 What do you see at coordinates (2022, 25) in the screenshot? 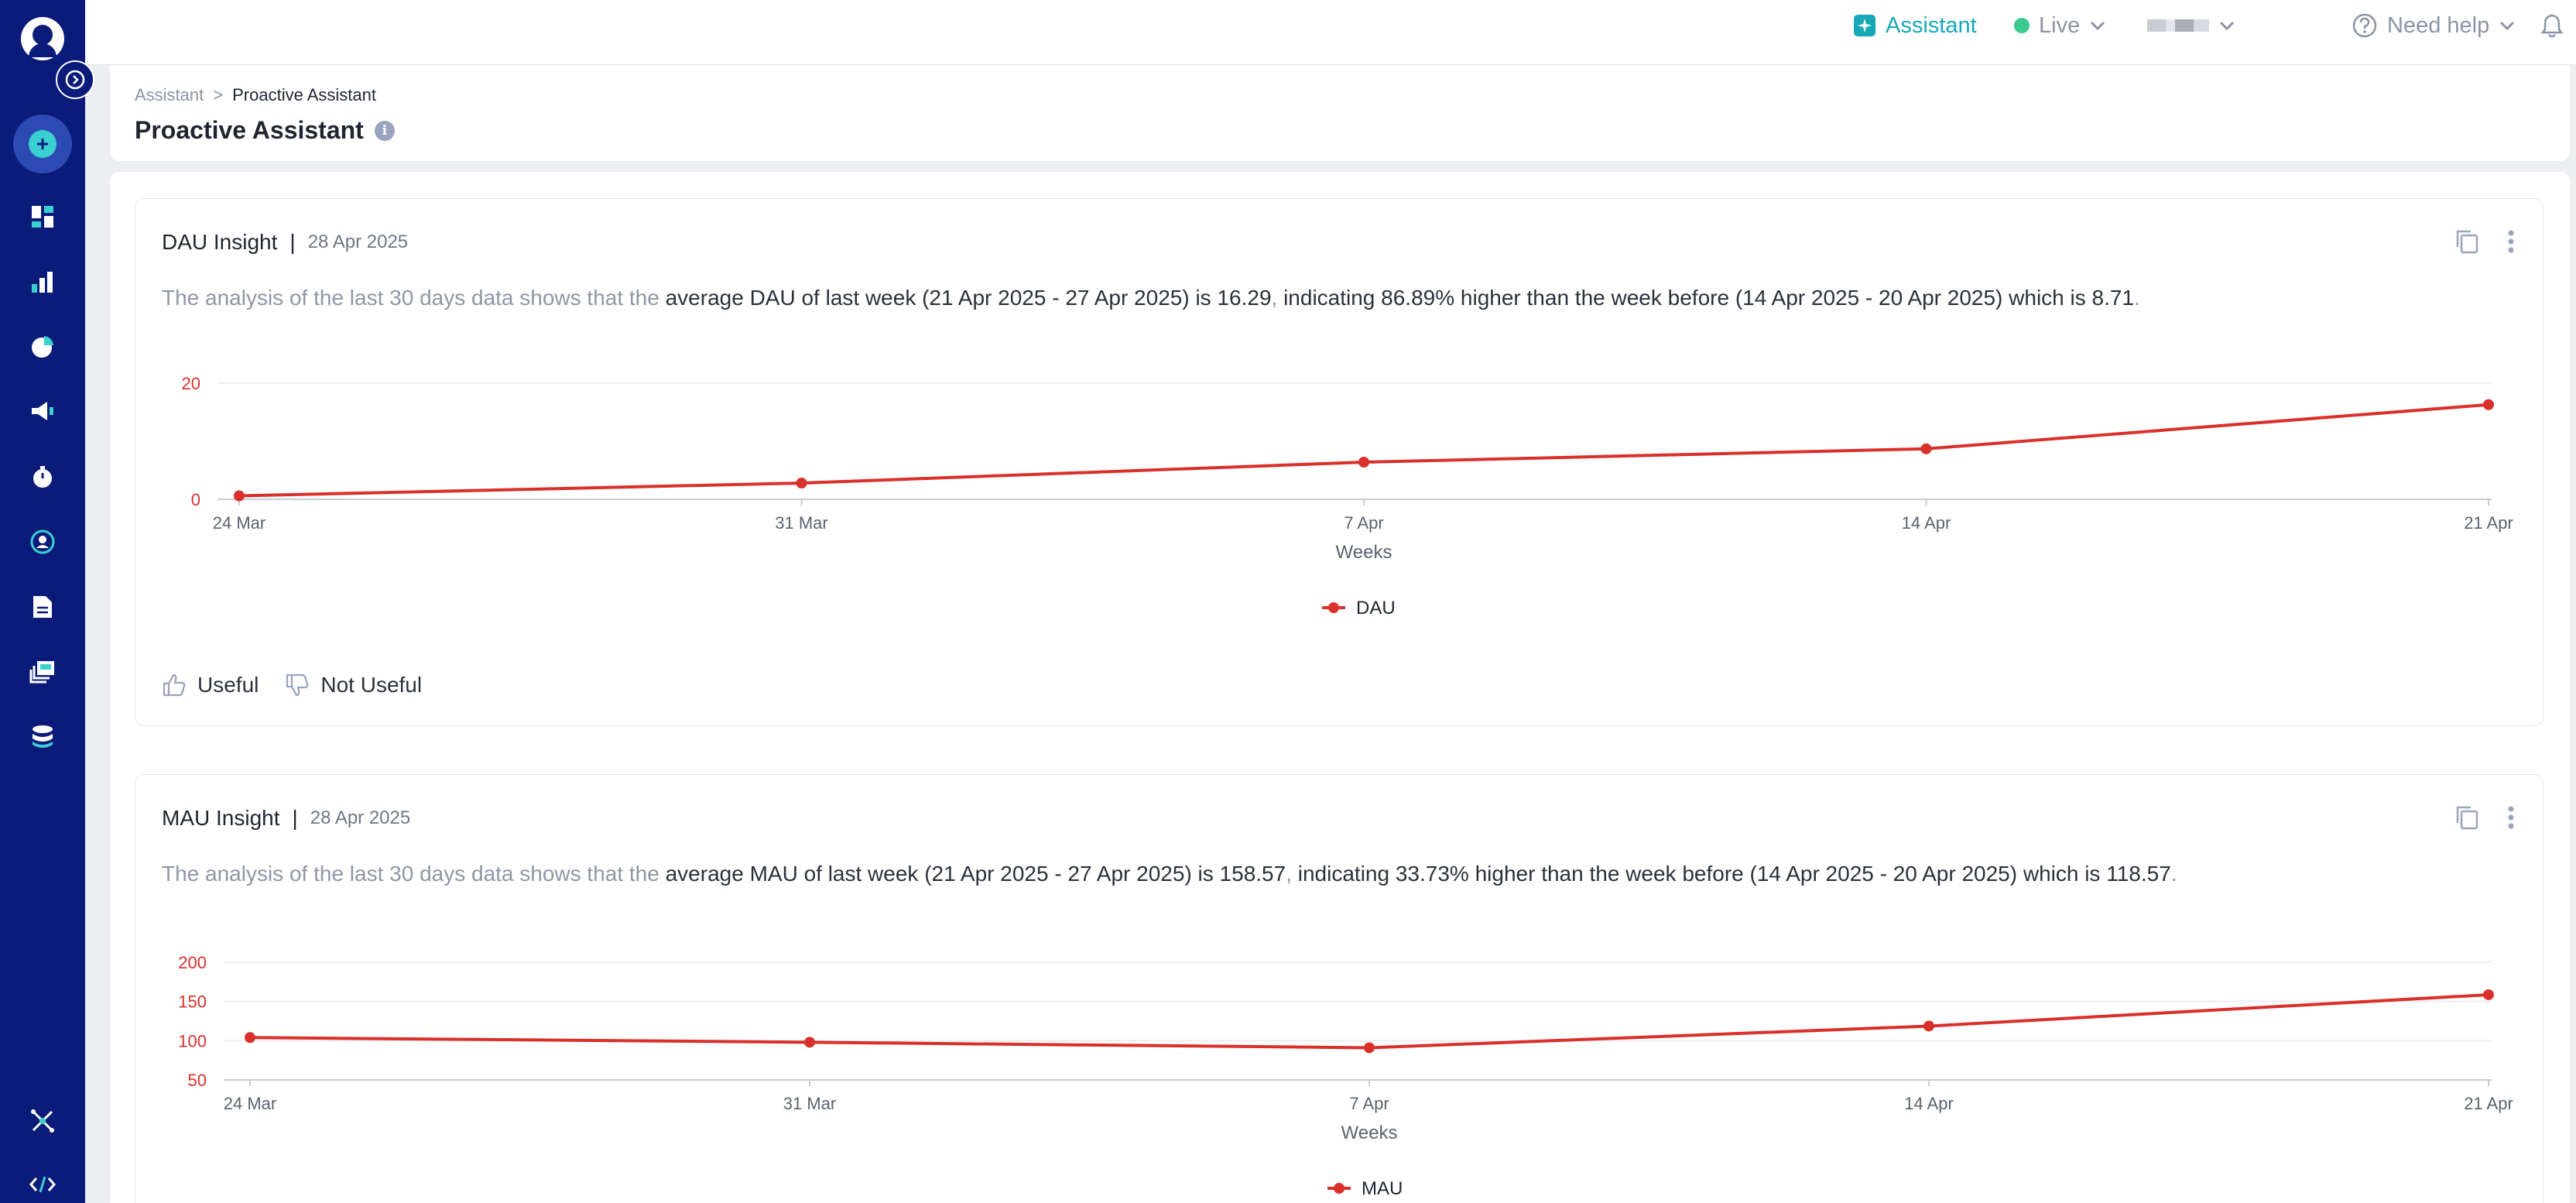
I see `live-status-dot` at bounding box center [2022, 25].